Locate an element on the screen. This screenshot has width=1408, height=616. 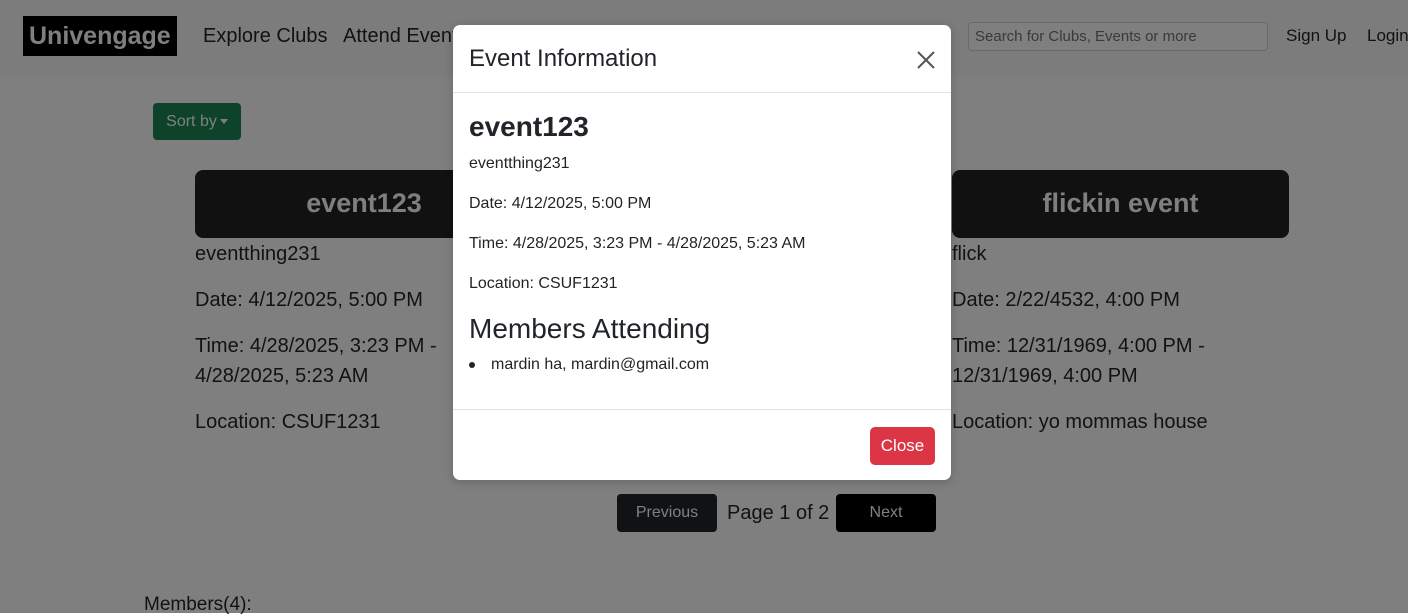
members-attending-heading: Members Attending is located at coordinates (590, 328).